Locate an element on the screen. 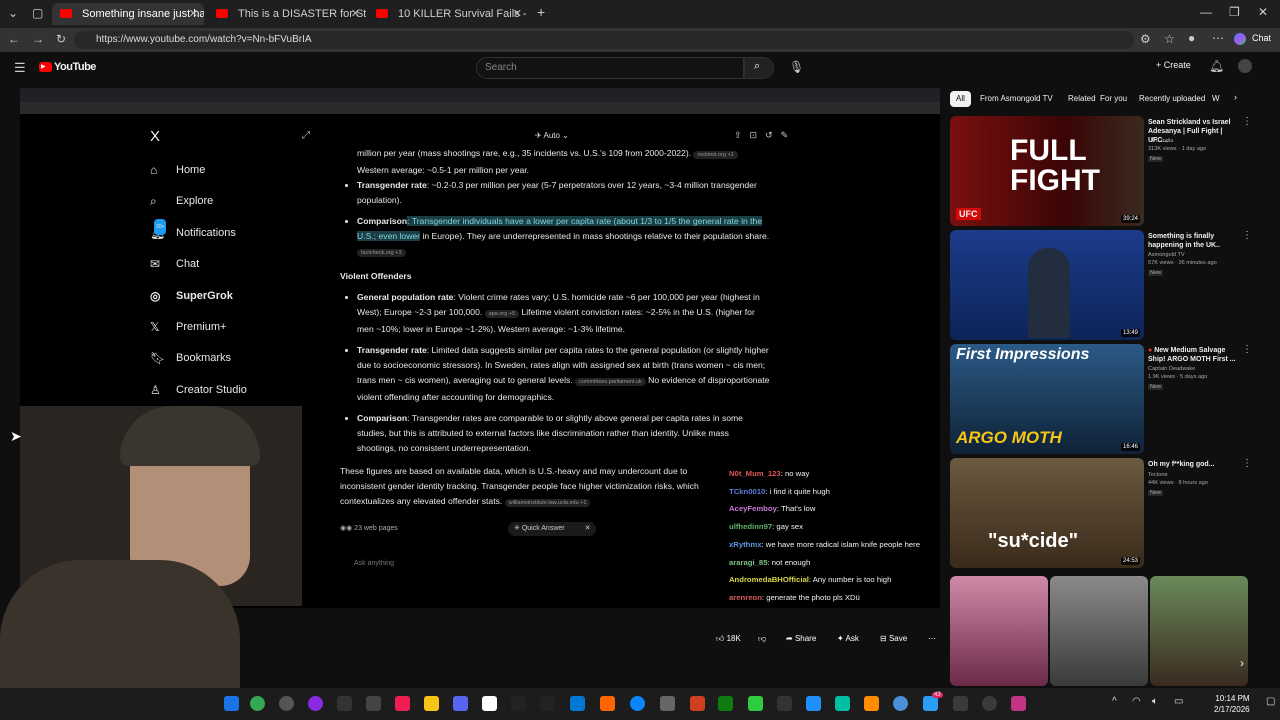 The image size is (1280, 720). chip-from-asmongold: From Asmongold TV is located at coordinates (1016, 99).